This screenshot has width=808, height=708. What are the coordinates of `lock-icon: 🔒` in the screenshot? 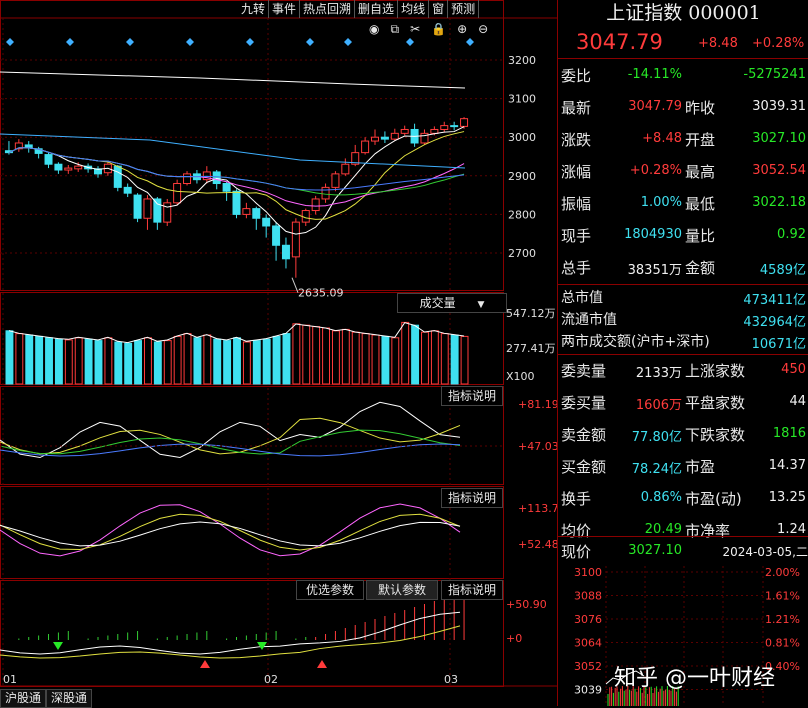 It's located at (438, 28).